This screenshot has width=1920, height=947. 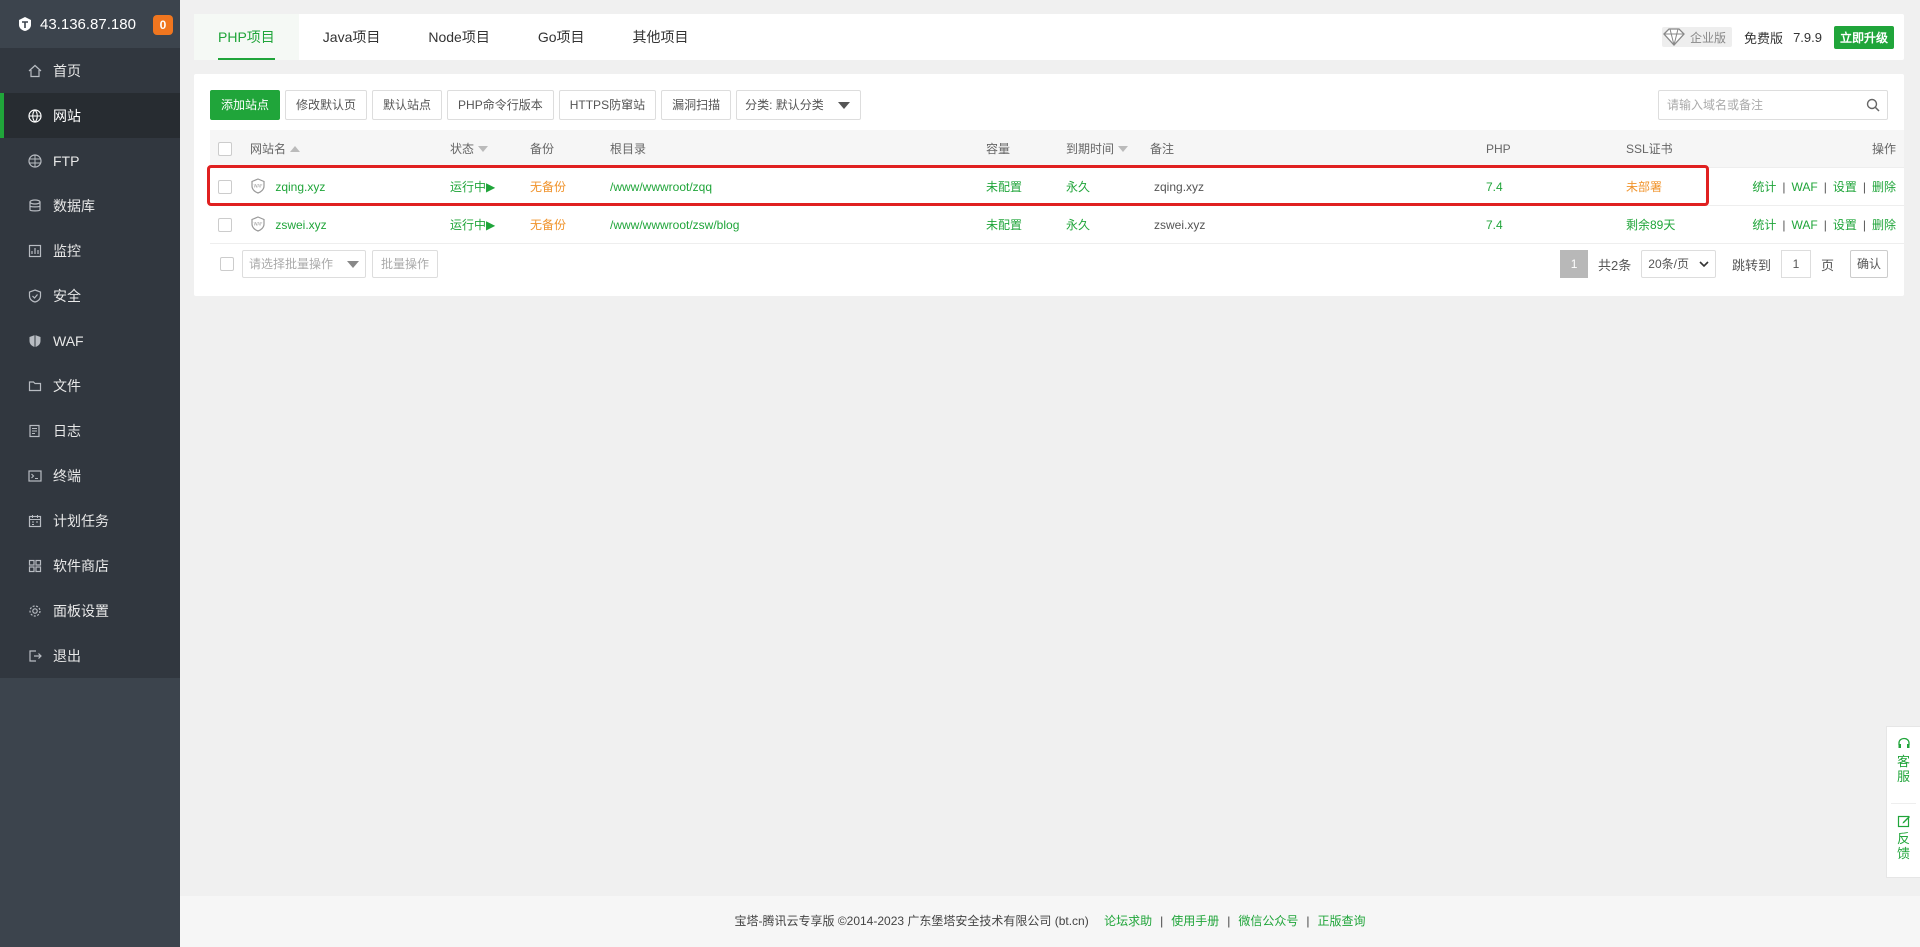 What do you see at coordinates (1678, 264) in the screenshot?
I see `page-size-select: 20条/页` at bounding box center [1678, 264].